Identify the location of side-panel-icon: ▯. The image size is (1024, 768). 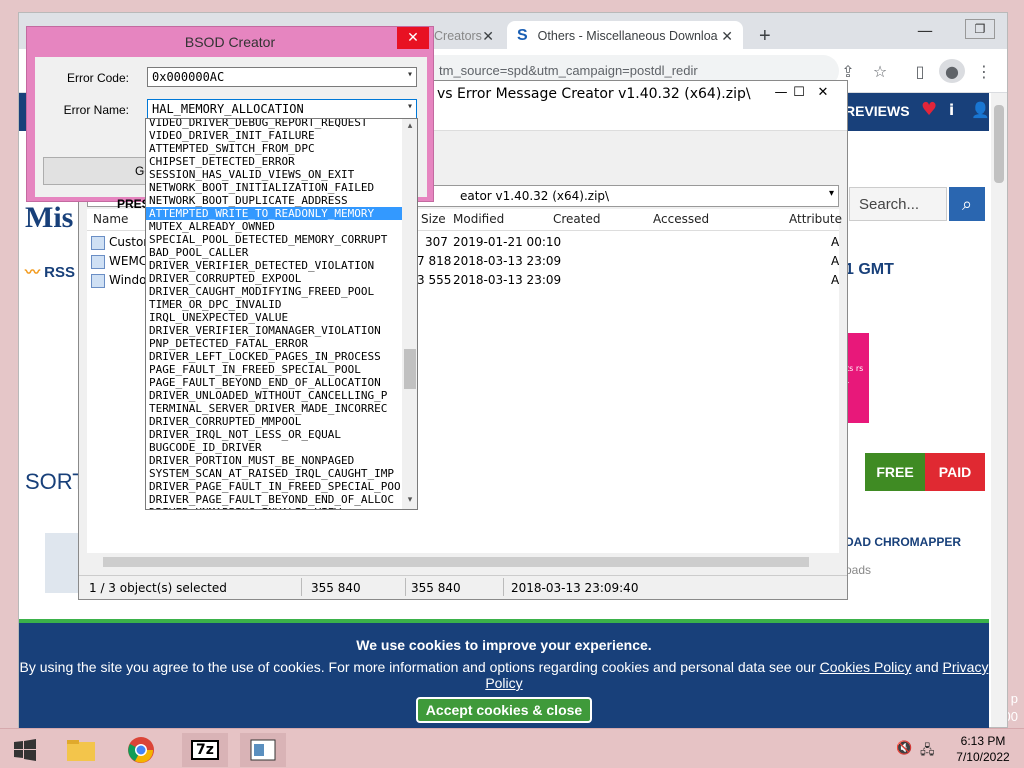
(920, 71).